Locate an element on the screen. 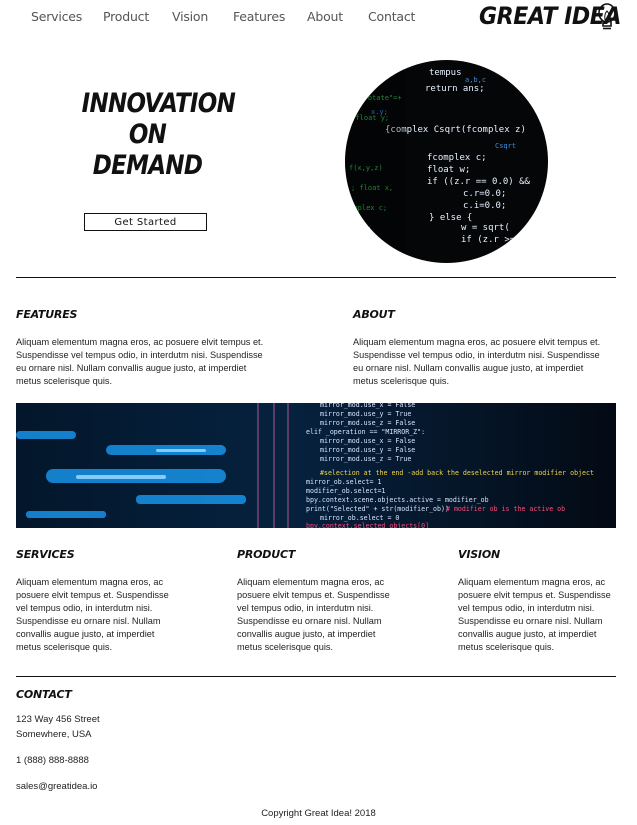 The image size is (637, 825). nav-features: Features is located at coordinates (259, 16).